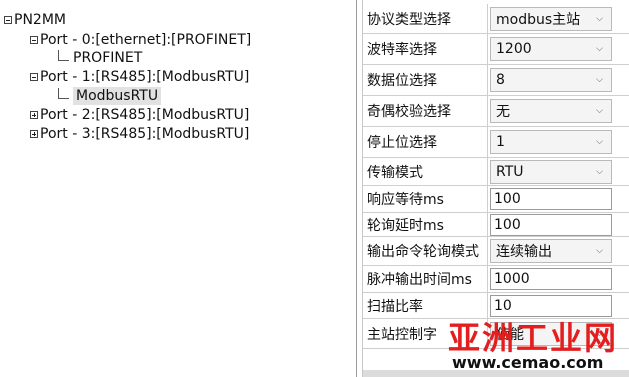 This screenshot has width=629, height=377. I want to click on select-value: 8, so click(500, 80).